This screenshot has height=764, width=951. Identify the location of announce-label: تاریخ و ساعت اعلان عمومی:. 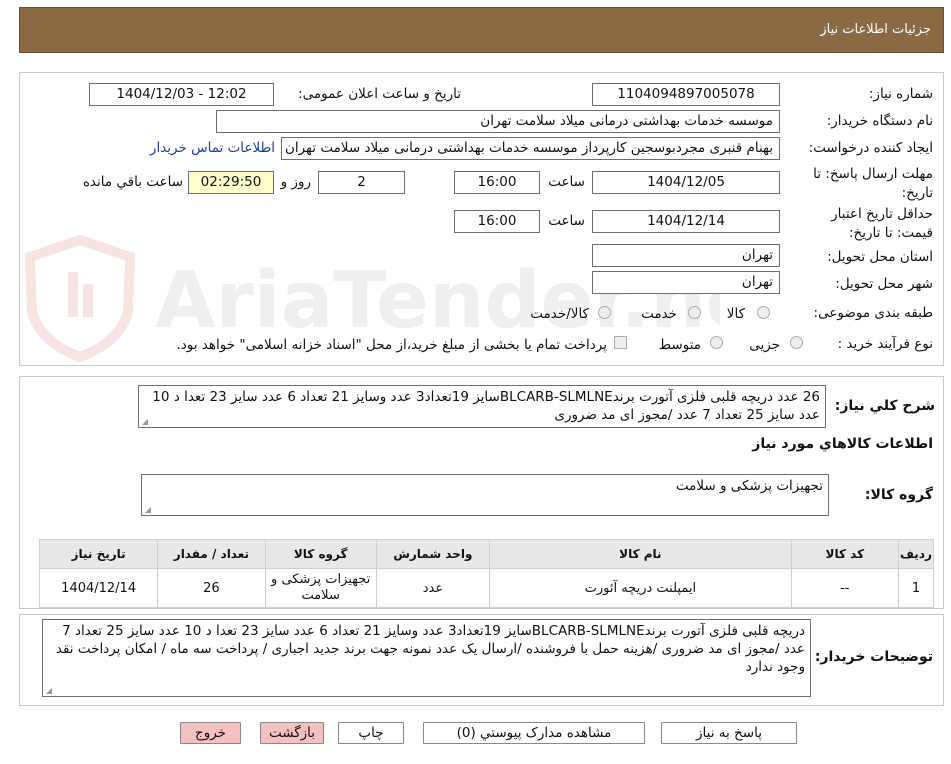
(379, 94).